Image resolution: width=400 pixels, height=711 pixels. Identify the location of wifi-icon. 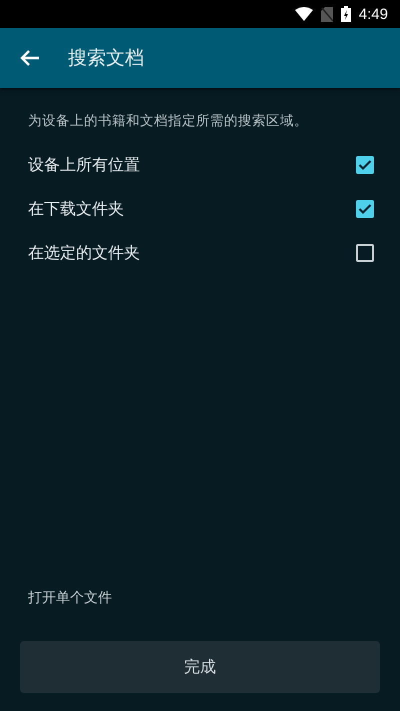
(303, 14).